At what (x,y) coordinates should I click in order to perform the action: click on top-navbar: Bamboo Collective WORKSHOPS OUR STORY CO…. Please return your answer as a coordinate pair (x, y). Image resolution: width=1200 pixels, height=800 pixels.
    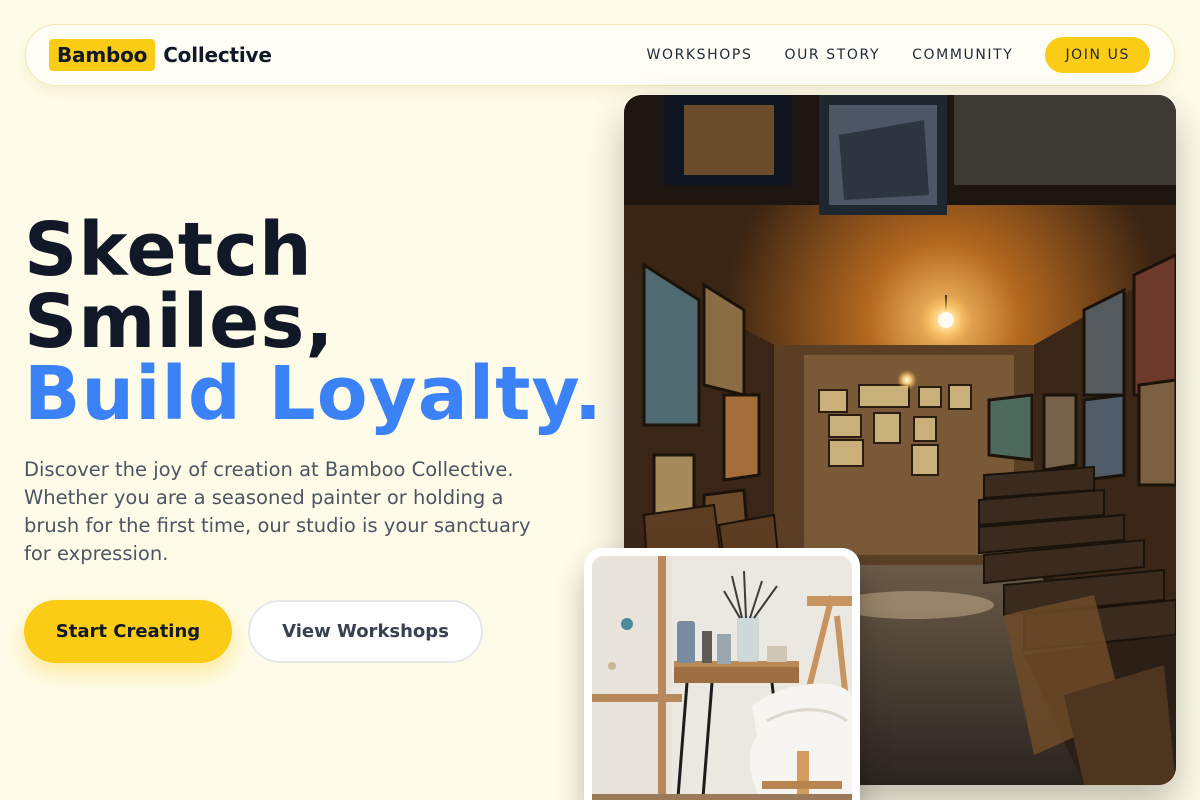
    Looking at the image, I should click on (600, 55).